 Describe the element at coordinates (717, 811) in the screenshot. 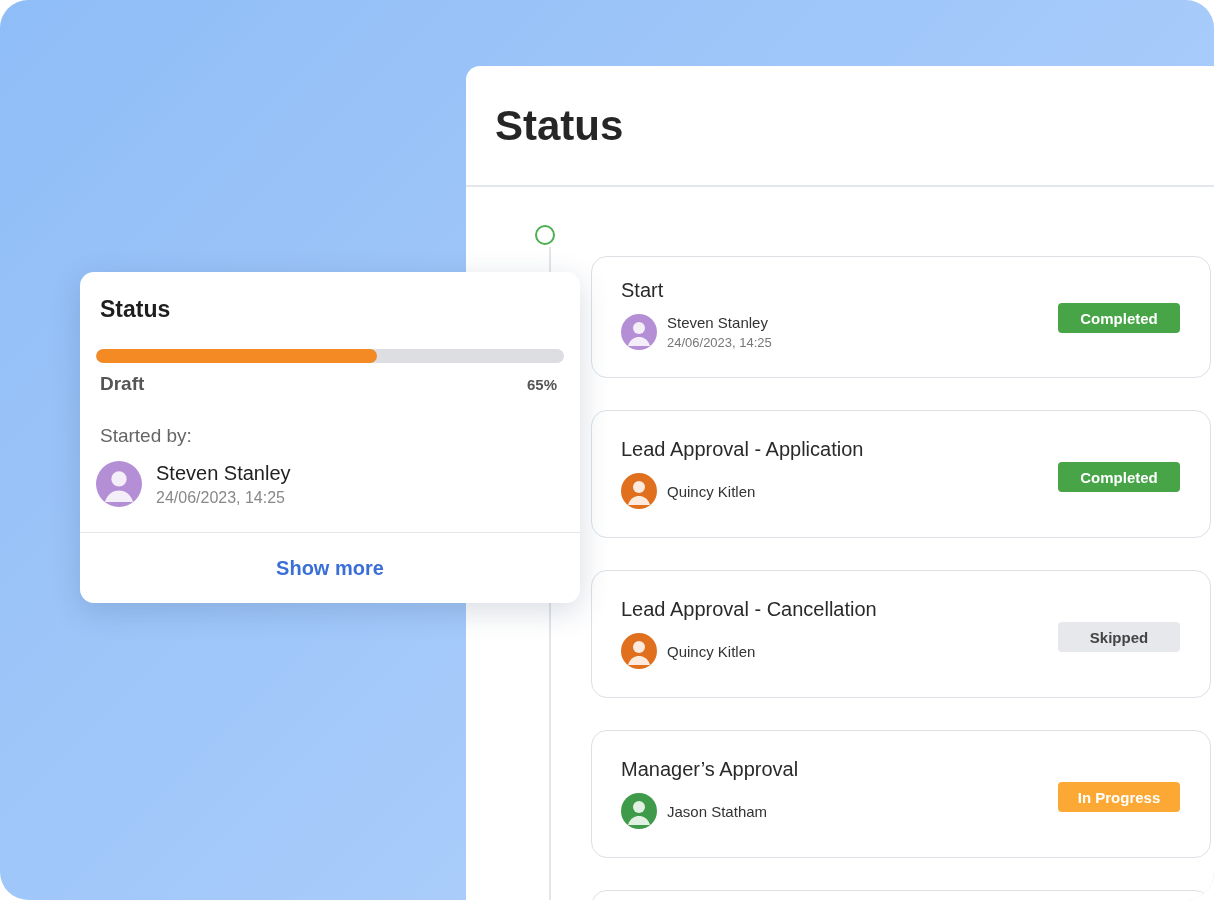

I see `assignee-name: Jason Statham` at that location.